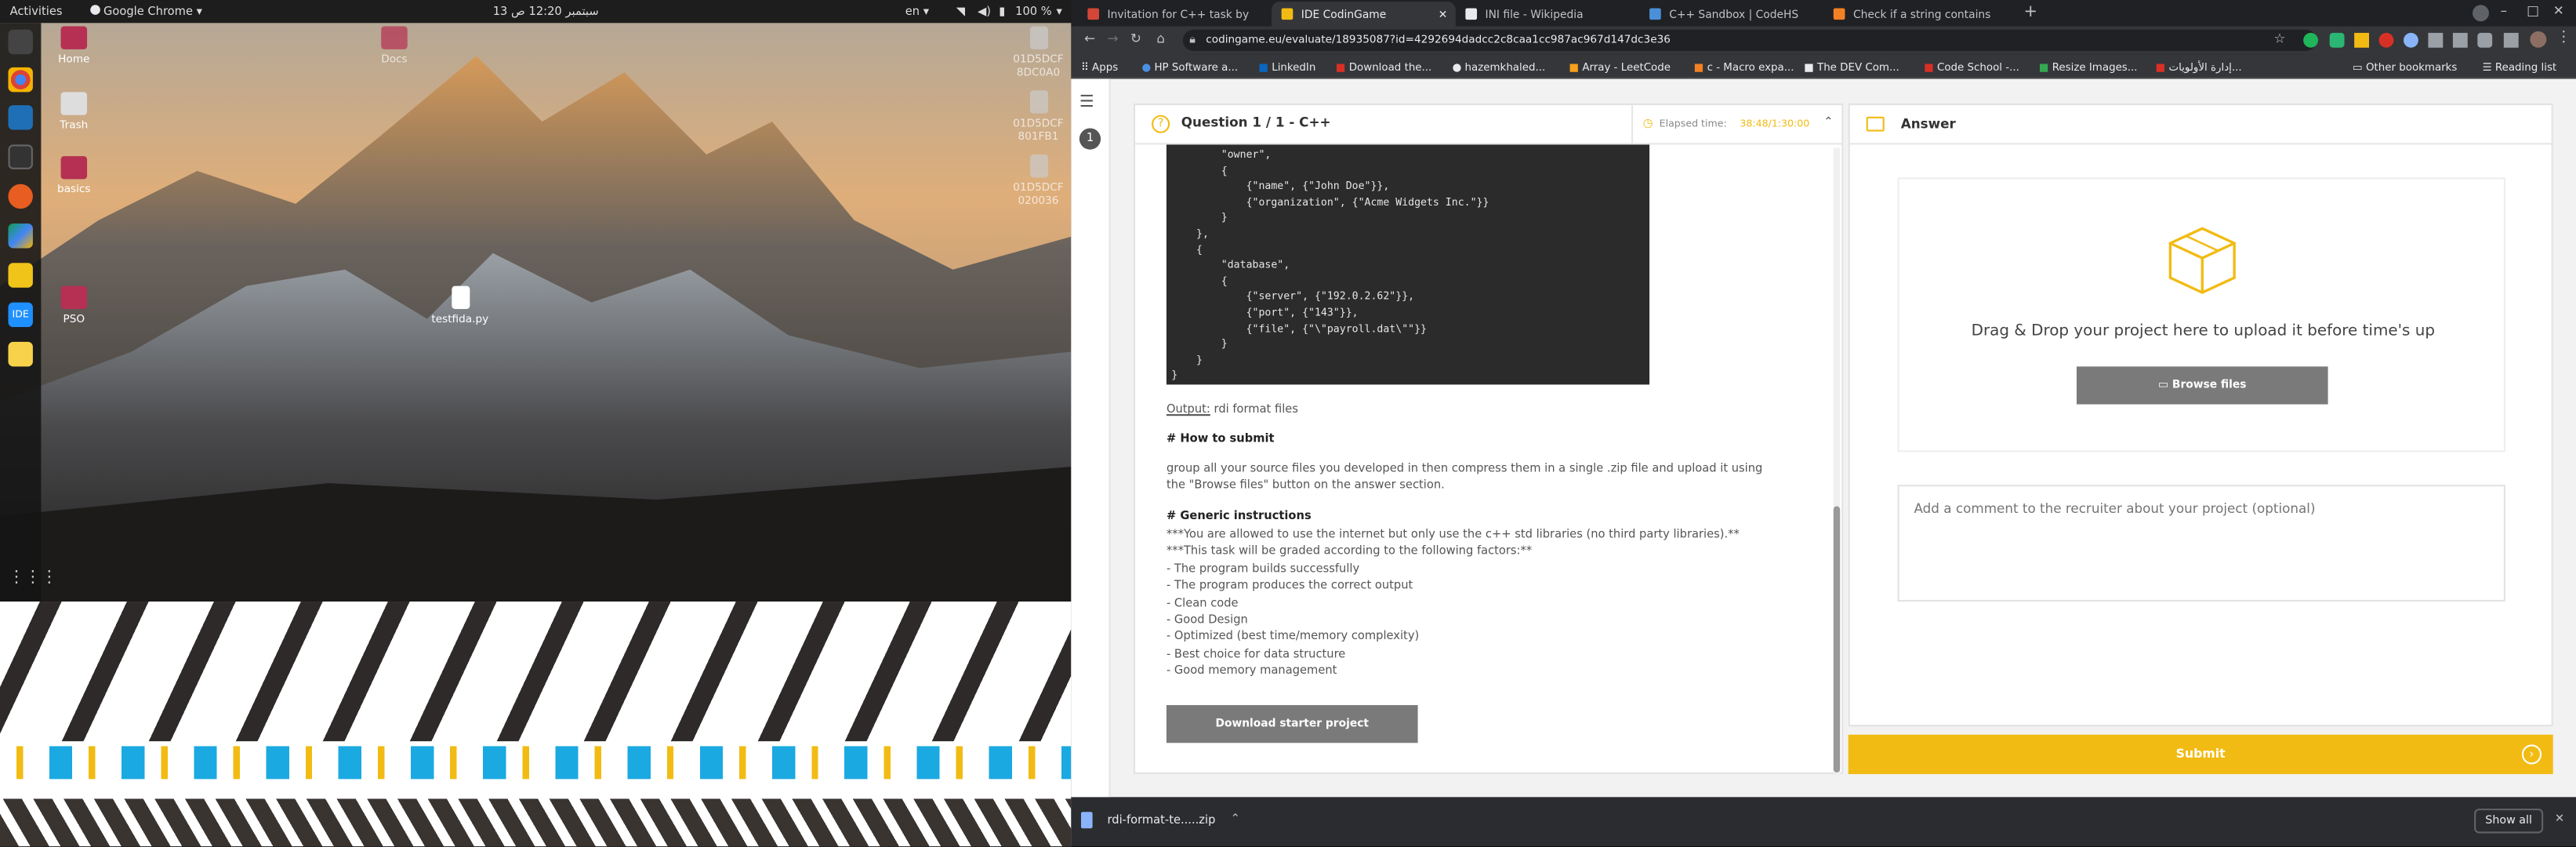 The height and width of the screenshot is (847, 2576). Describe the element at coordinates (1548, 14) in the screenshot. I see `tab-wikipedia: INI file - Wikipedia` at that location.